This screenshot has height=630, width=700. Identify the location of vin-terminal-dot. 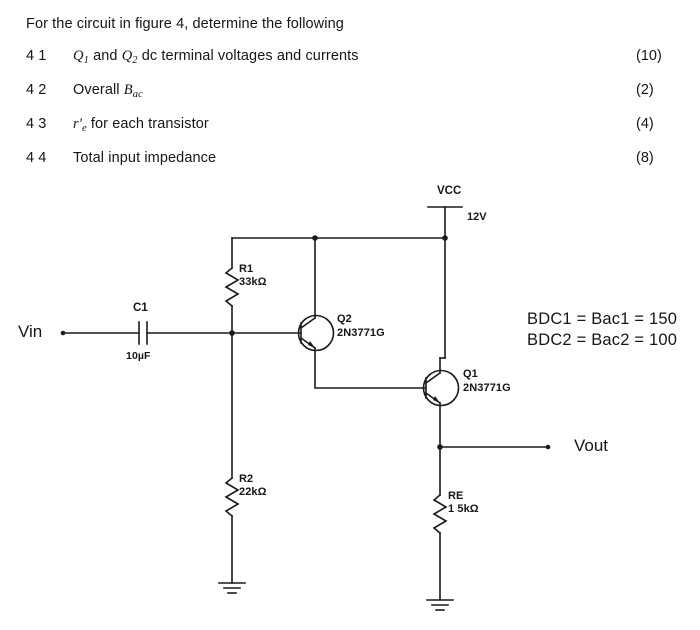
(63, 333).